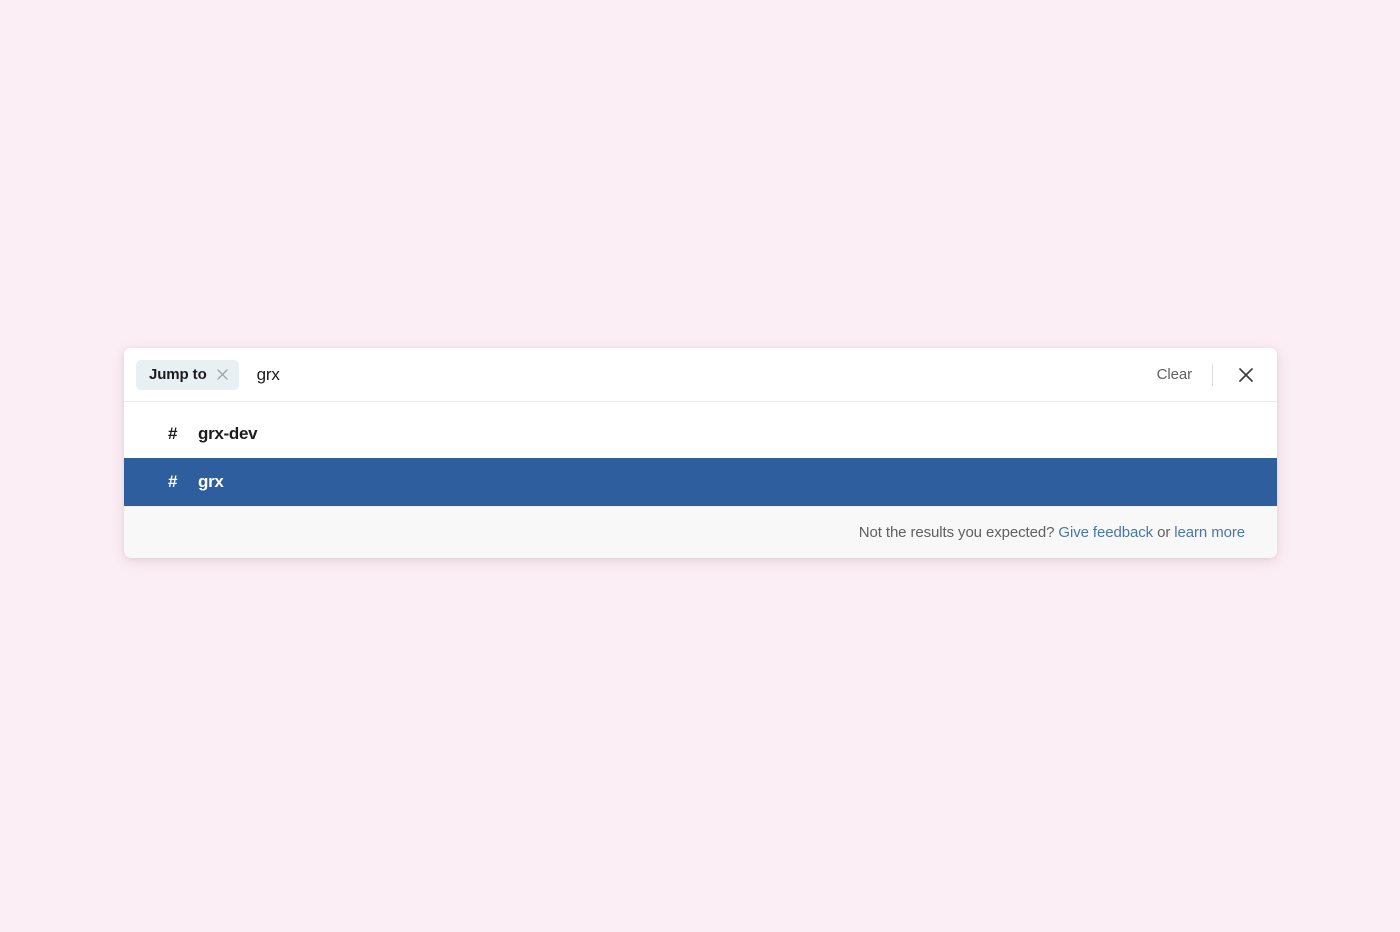 Image resolution: width=1400 pixels, height=932 pixels. What do you see at coordinates (1105, 532) in the screenshot?
I see `give-feedback-link: Give feedback` at bounding box center [1105, 532].